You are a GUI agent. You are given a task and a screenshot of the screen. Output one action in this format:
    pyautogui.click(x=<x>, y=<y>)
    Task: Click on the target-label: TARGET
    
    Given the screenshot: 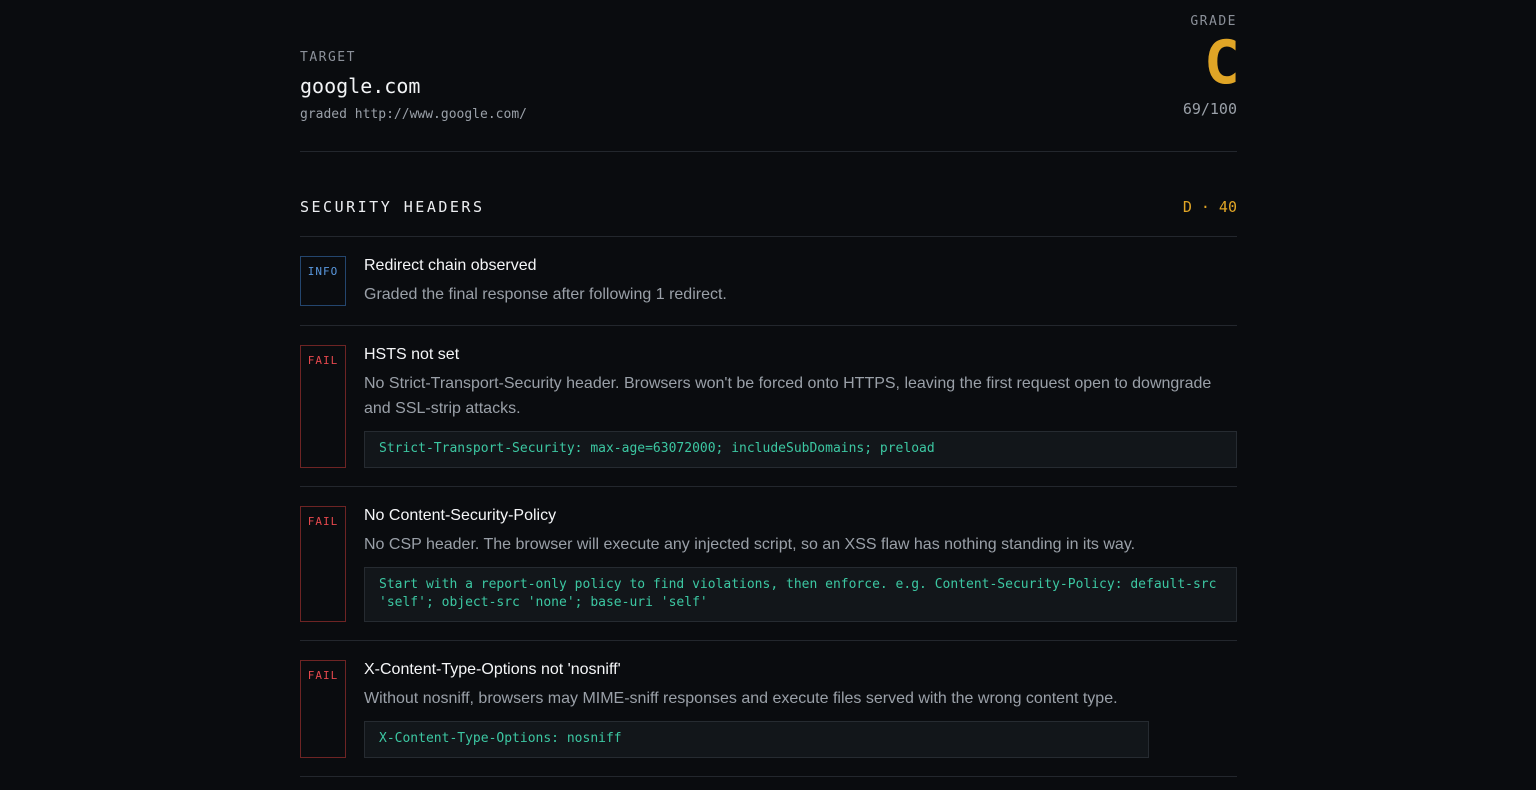 What is the action you would take?
    pyautogui.click(x=328, y=57)
    